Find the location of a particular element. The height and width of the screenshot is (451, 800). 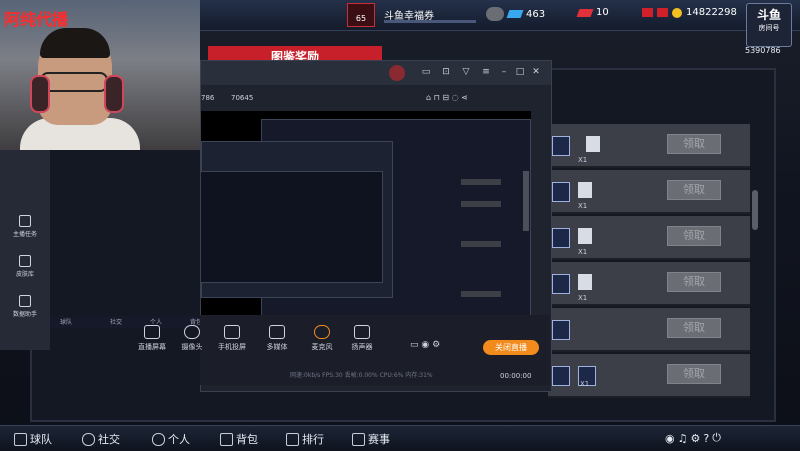

menu-icon: ≡ is located at coordinates (486, 72).